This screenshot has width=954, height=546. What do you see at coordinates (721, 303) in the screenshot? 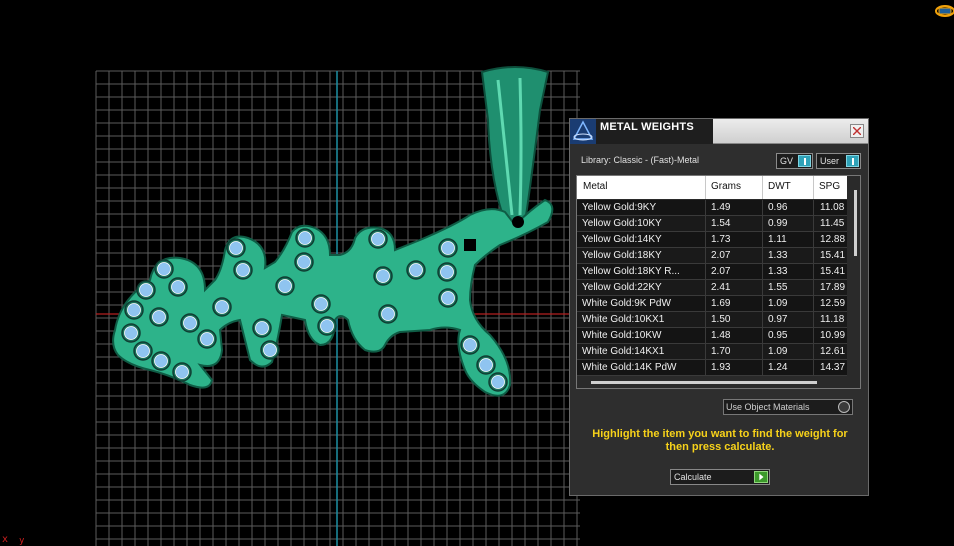
I see `cell-grams: 1.69` at bounding box center [721, 303].